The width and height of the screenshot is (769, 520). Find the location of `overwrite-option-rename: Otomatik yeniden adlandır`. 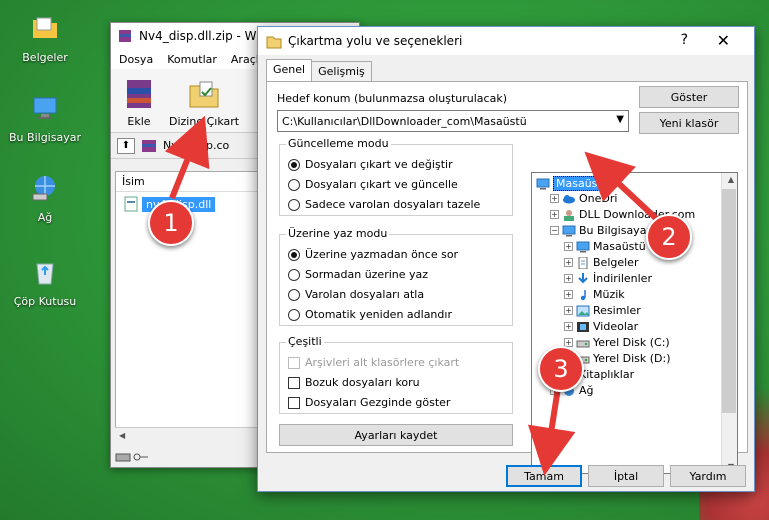

overwrite-option-rename: Otomatik yeniden adlandır is located at coordinates (370, 314).